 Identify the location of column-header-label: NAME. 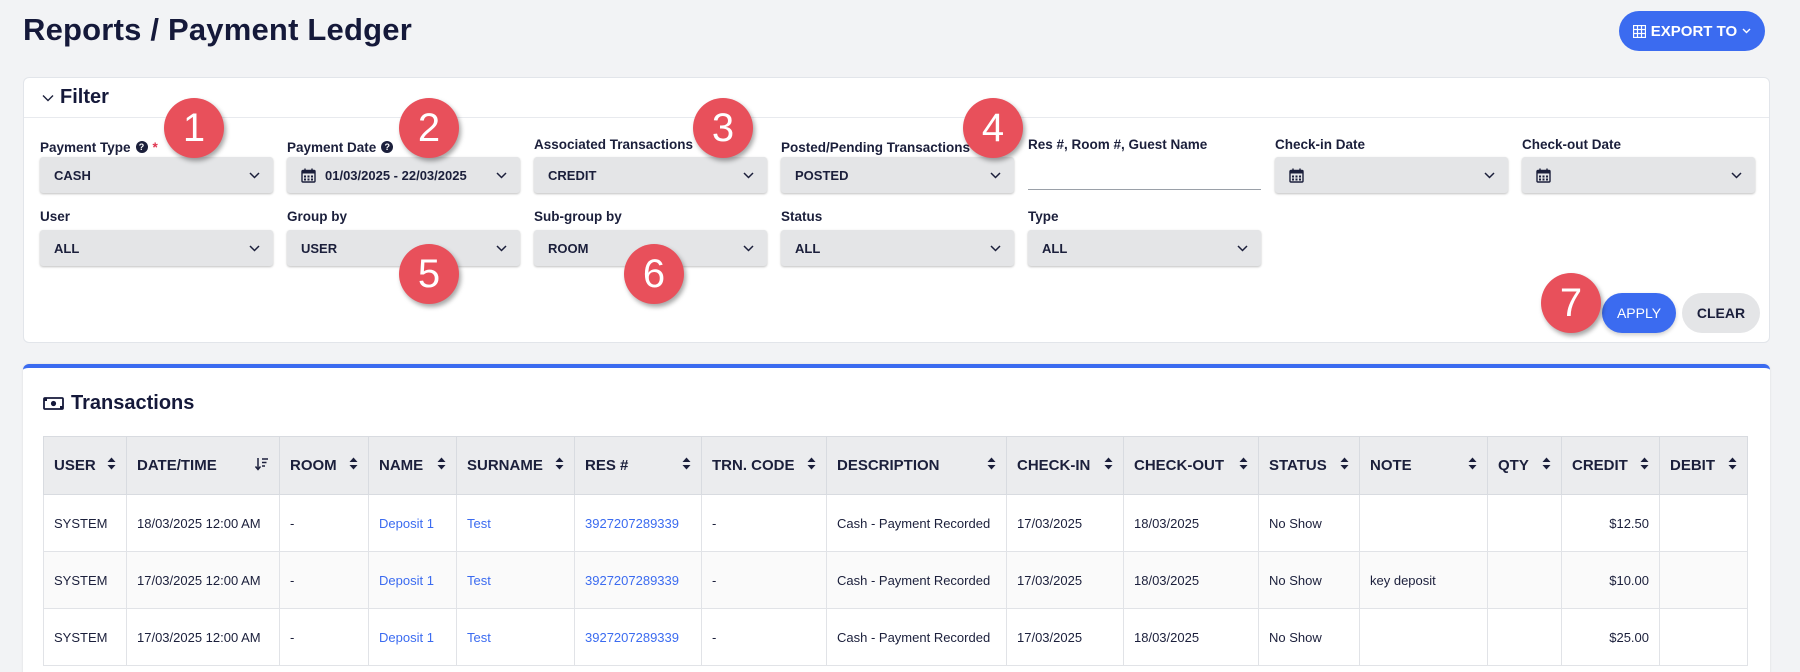
(401, 465).